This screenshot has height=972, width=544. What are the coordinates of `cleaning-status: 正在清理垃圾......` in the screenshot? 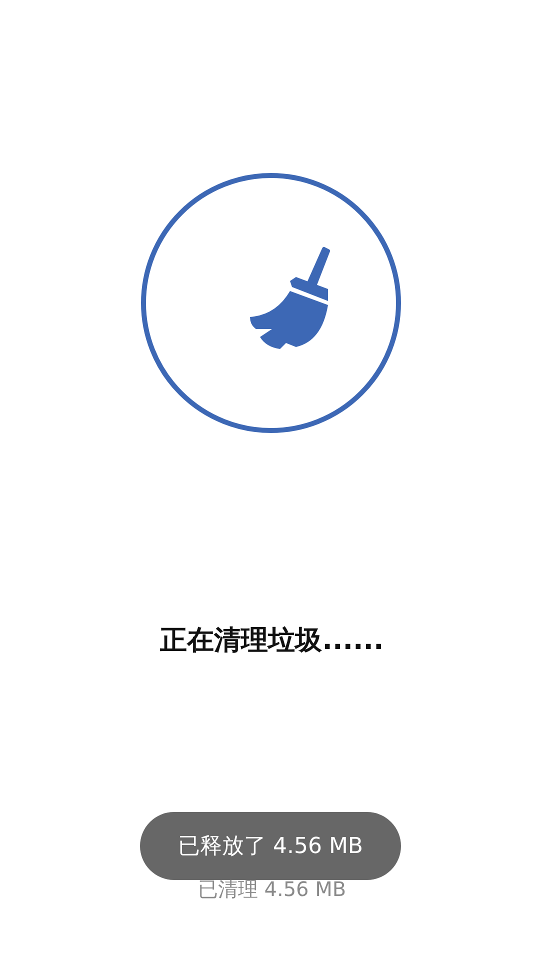 It's located at (272, 641).